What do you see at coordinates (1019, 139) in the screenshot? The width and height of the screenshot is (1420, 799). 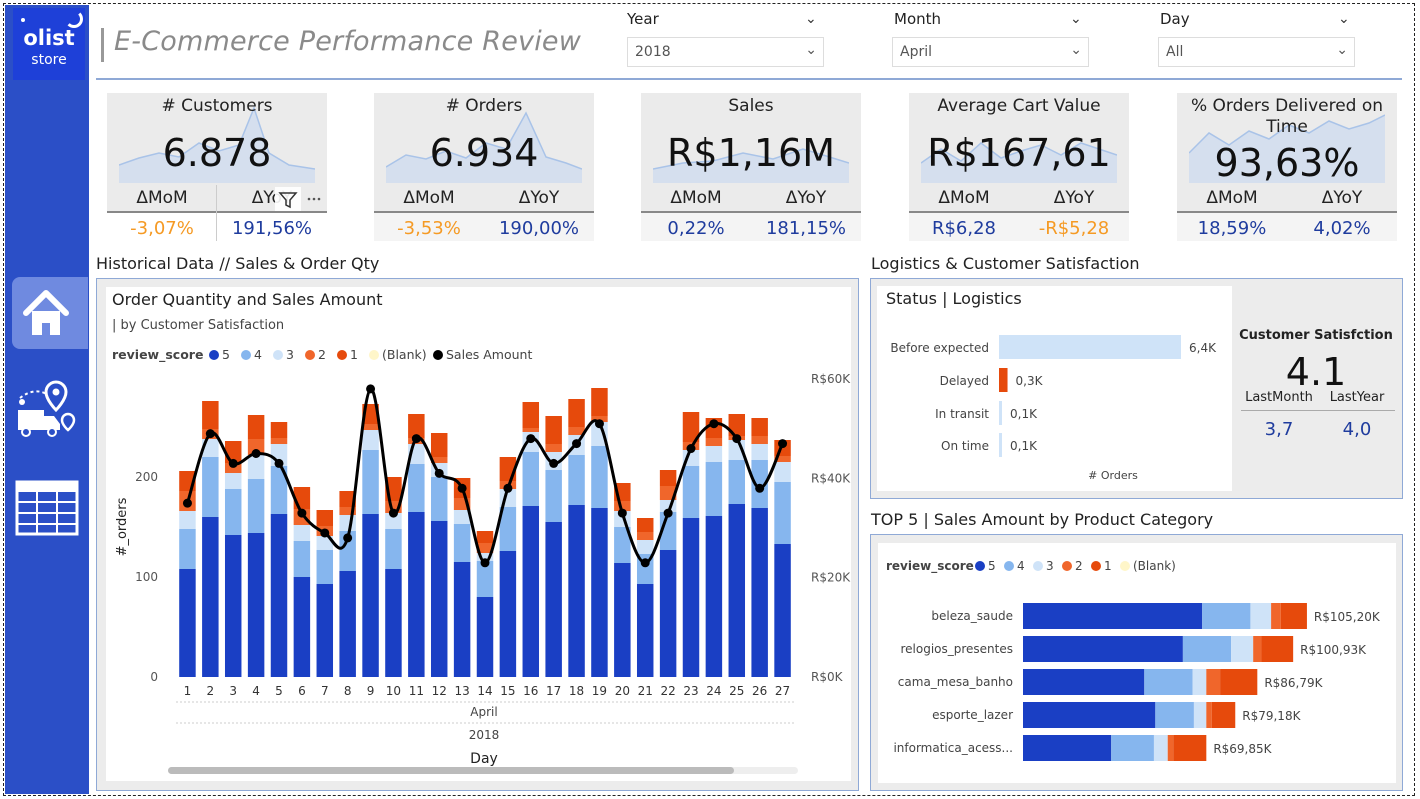 I see `kpi-card-top: Average Cart Value R$167,61` at bounding box center [1019, 139].